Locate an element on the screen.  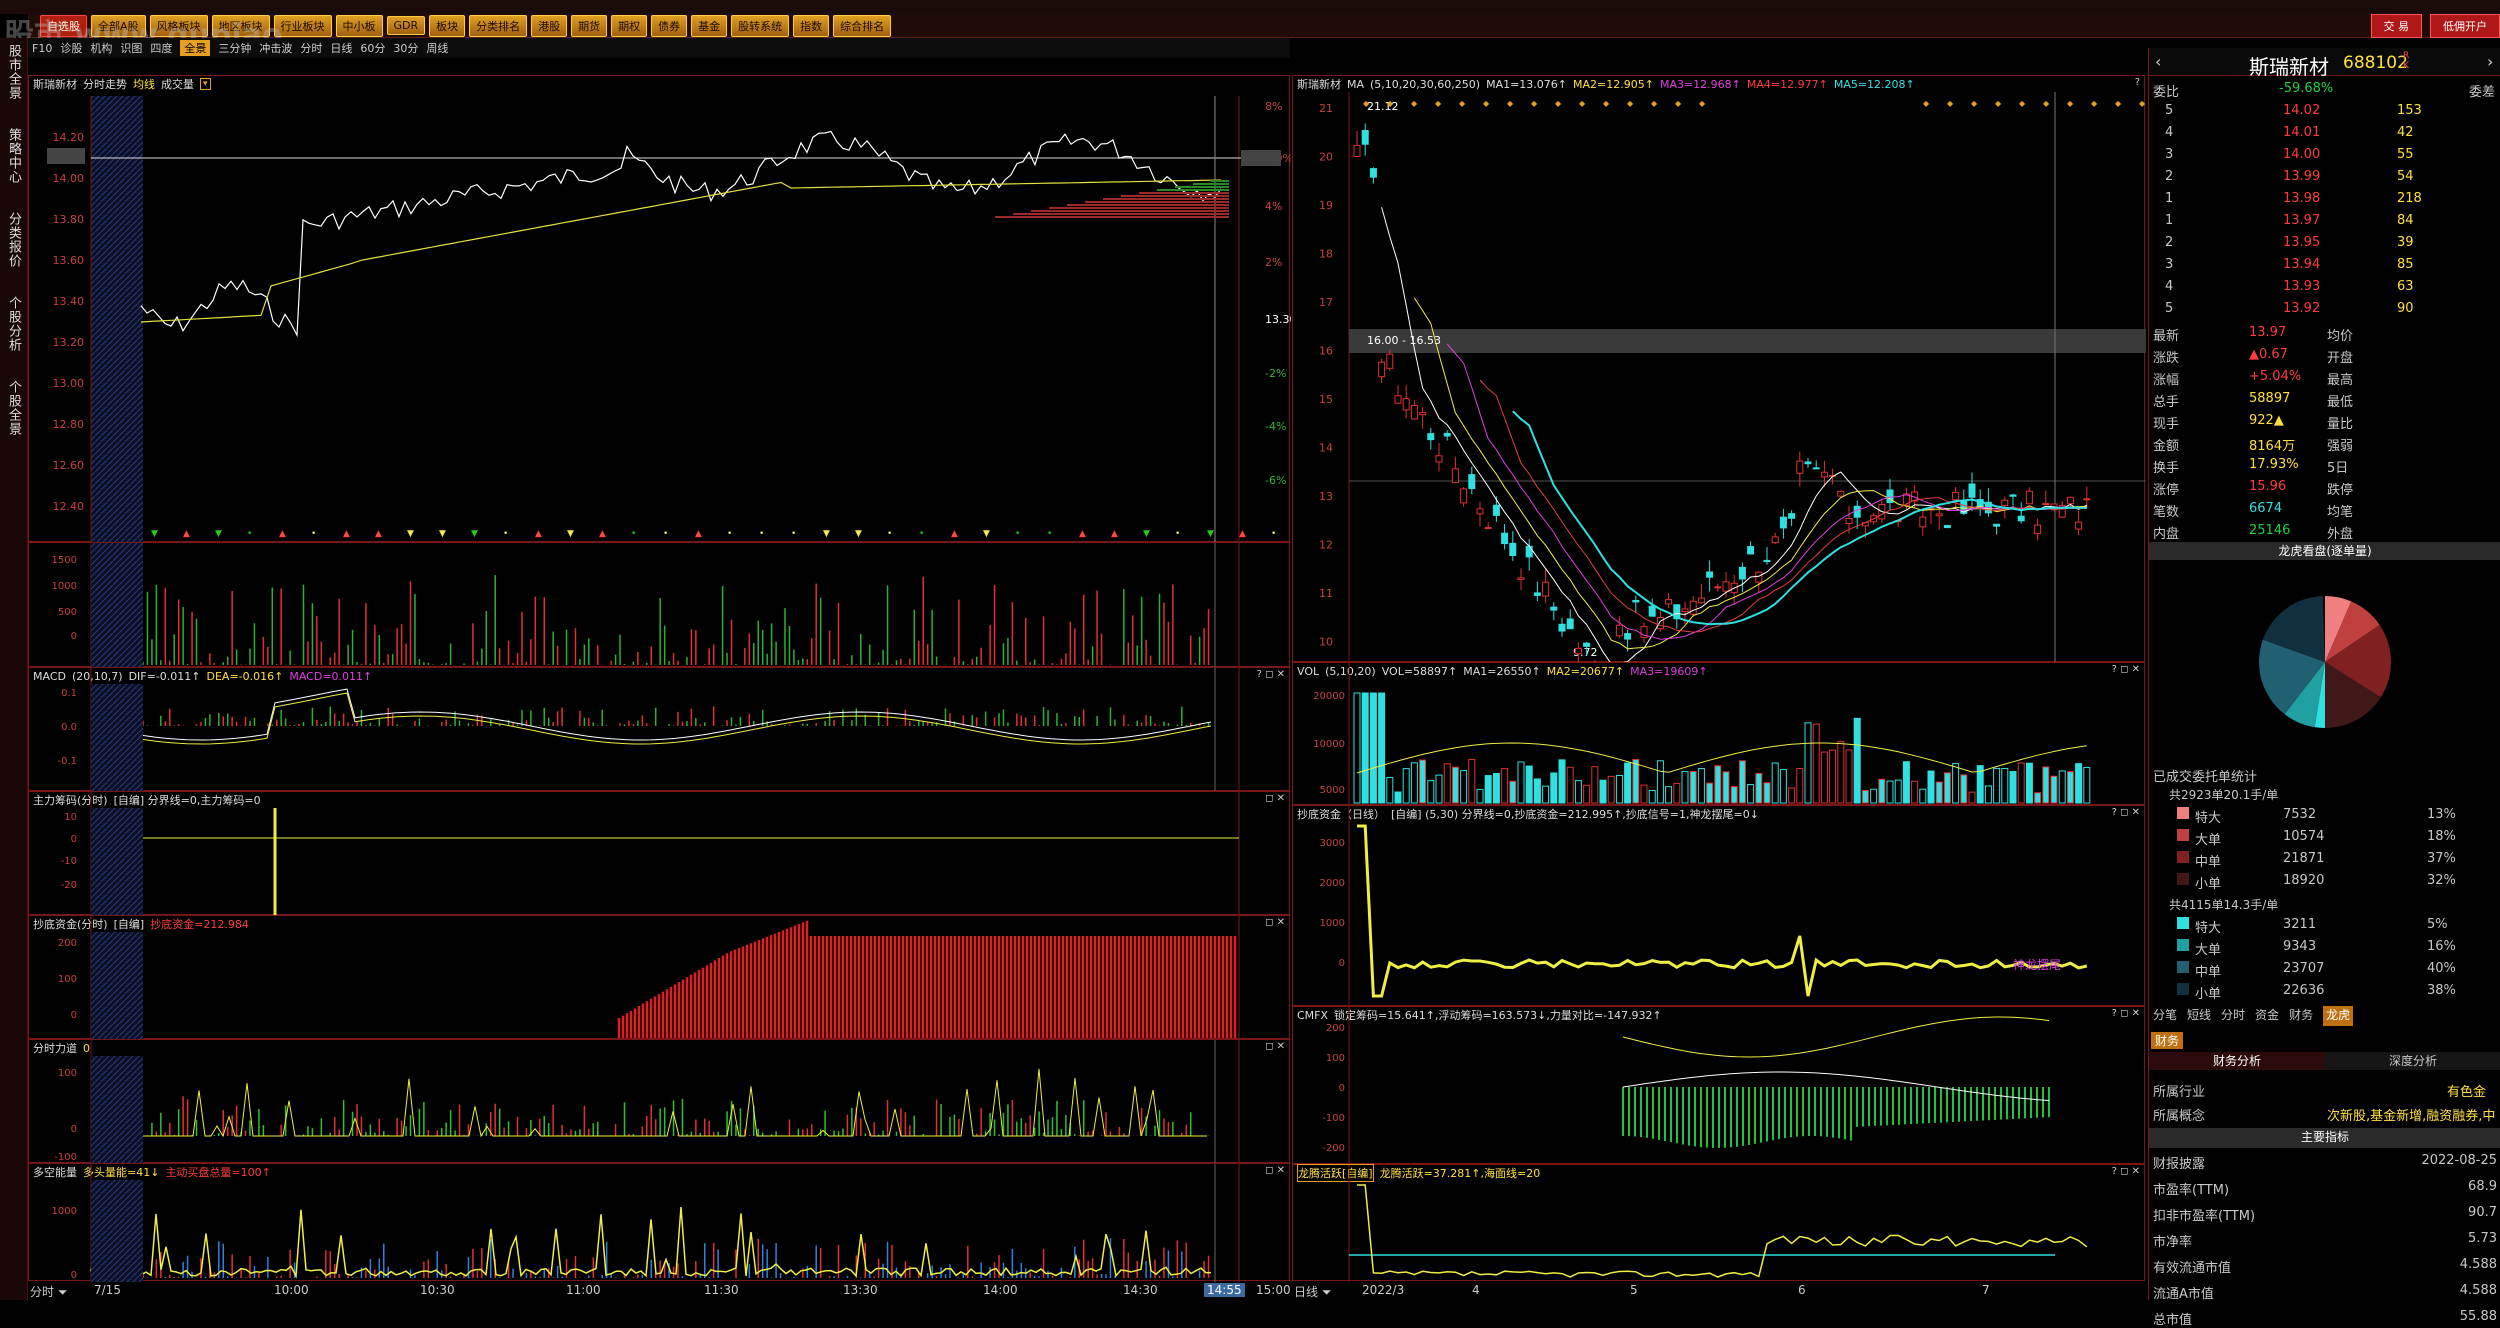
stat-label-2: 量比 is located at coordinates (2340, 422).